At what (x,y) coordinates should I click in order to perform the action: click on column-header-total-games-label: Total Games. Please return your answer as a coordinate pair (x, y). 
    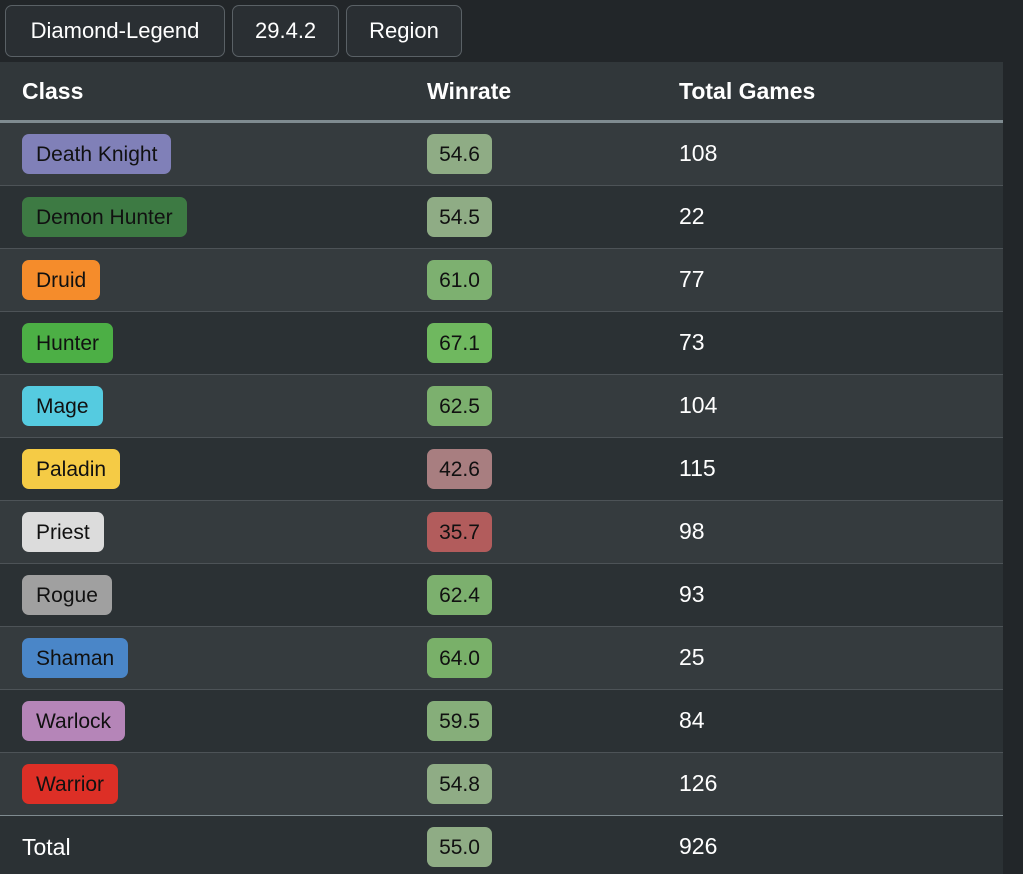
    Looking at the image, I should click on (747, 90).